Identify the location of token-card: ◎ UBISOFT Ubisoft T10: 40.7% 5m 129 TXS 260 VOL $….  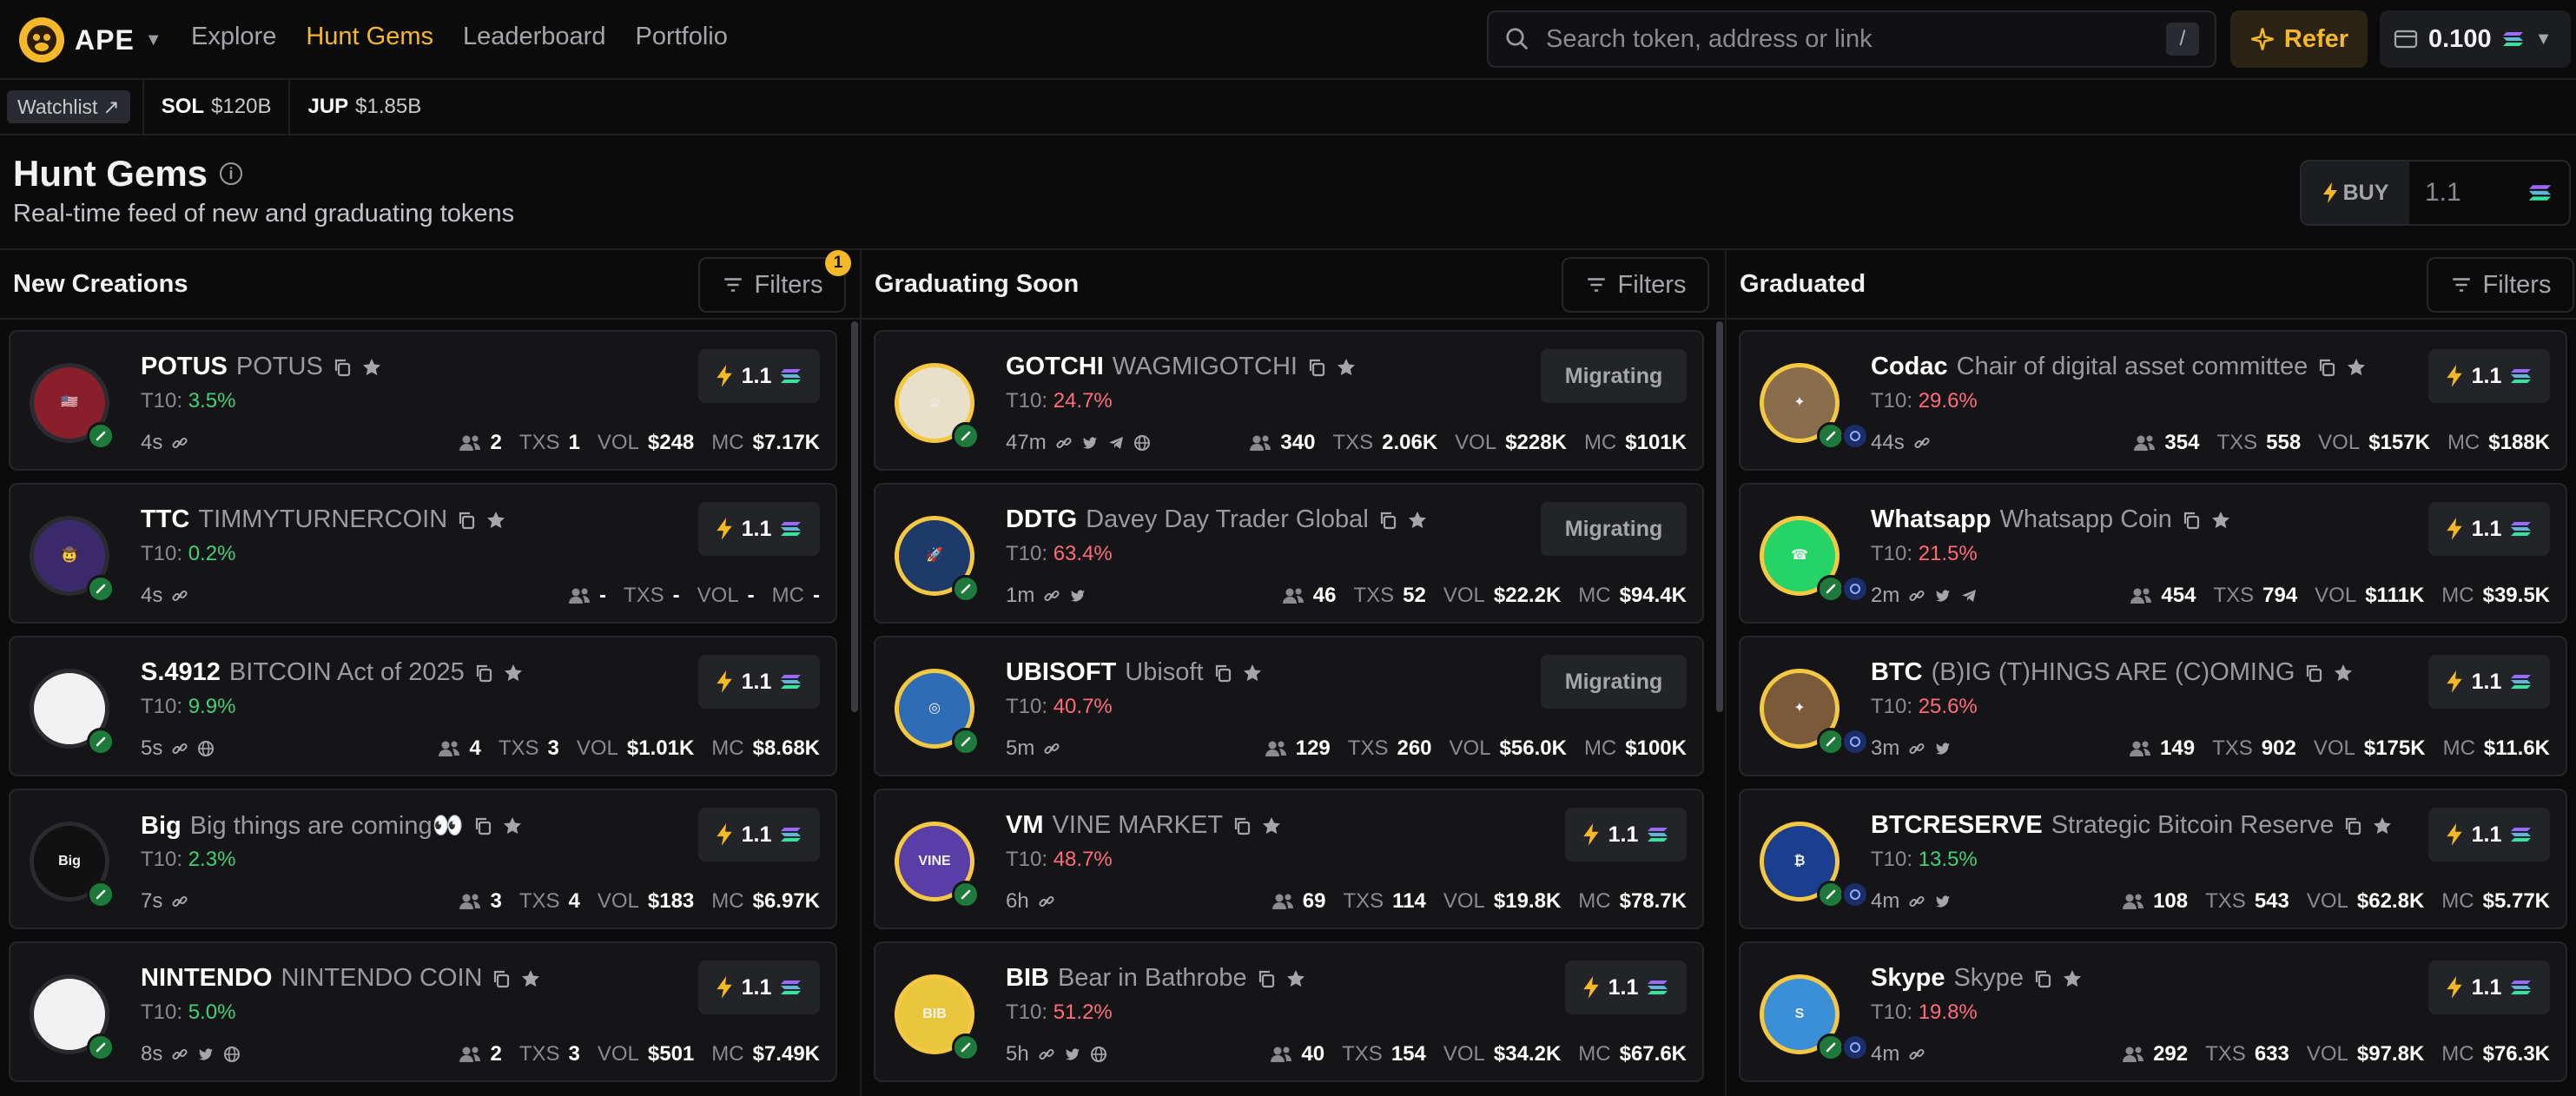
(1289, 706).